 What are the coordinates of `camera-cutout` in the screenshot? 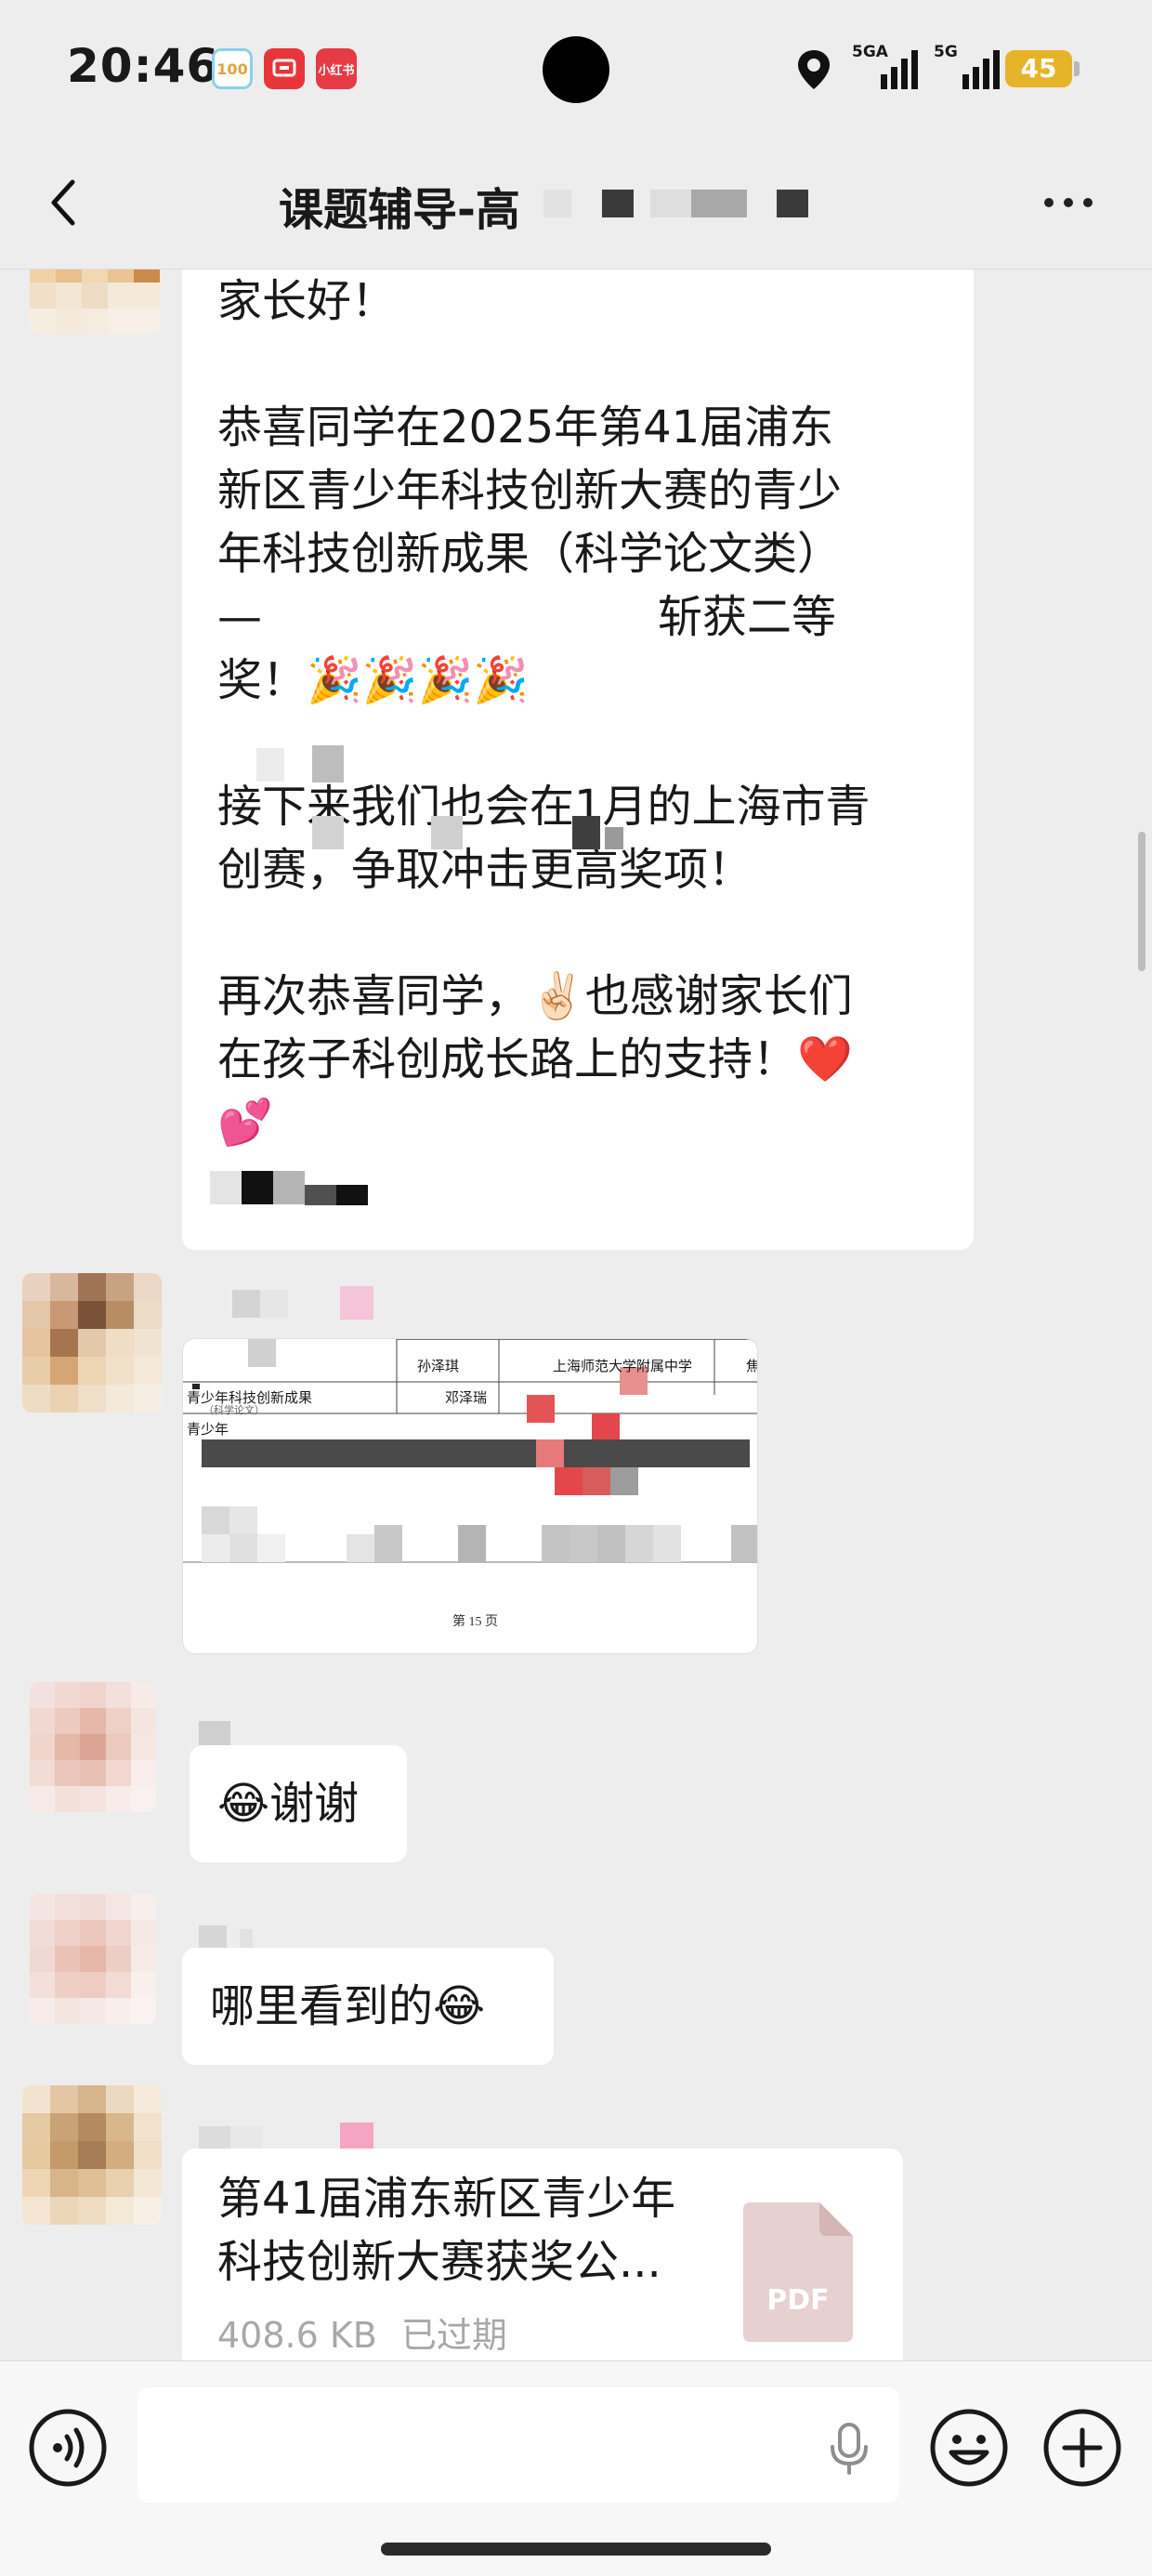 It's located at (576, 69).